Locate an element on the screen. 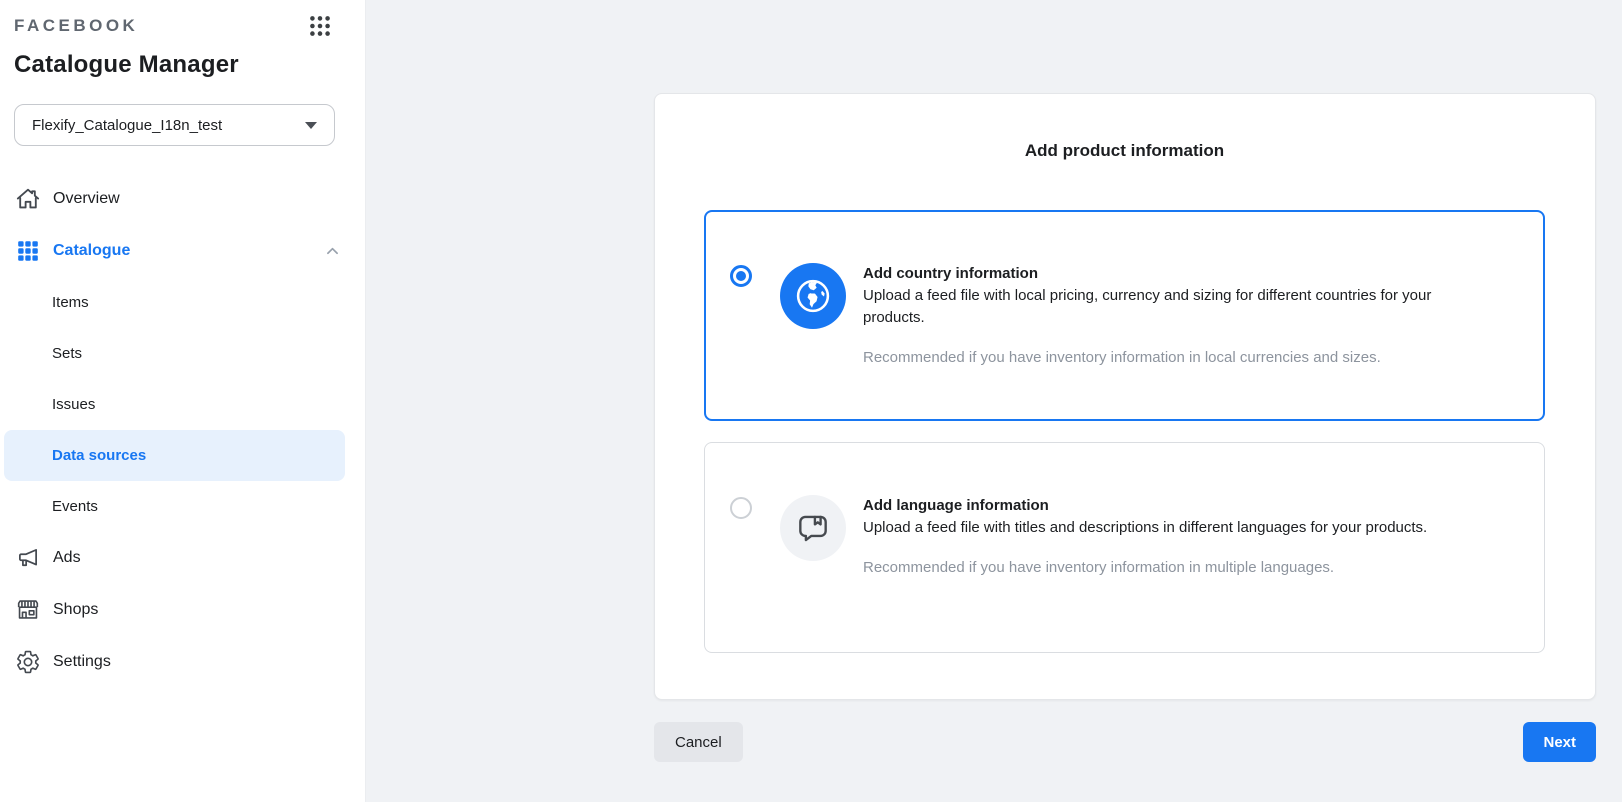 Image resolution: width=1622 pixels, height=802 pixels. sidebar-item-ads: Ads is located at coordinates (182, 558).